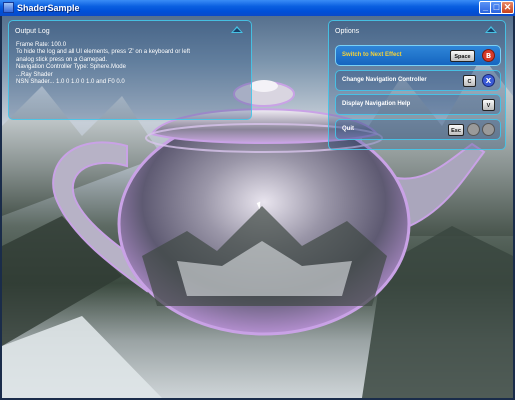 Image resolution: width=515 pixels, height=400 pixels. I want to click on option-display-help: Display Navigation Help V, so click(418, 104).